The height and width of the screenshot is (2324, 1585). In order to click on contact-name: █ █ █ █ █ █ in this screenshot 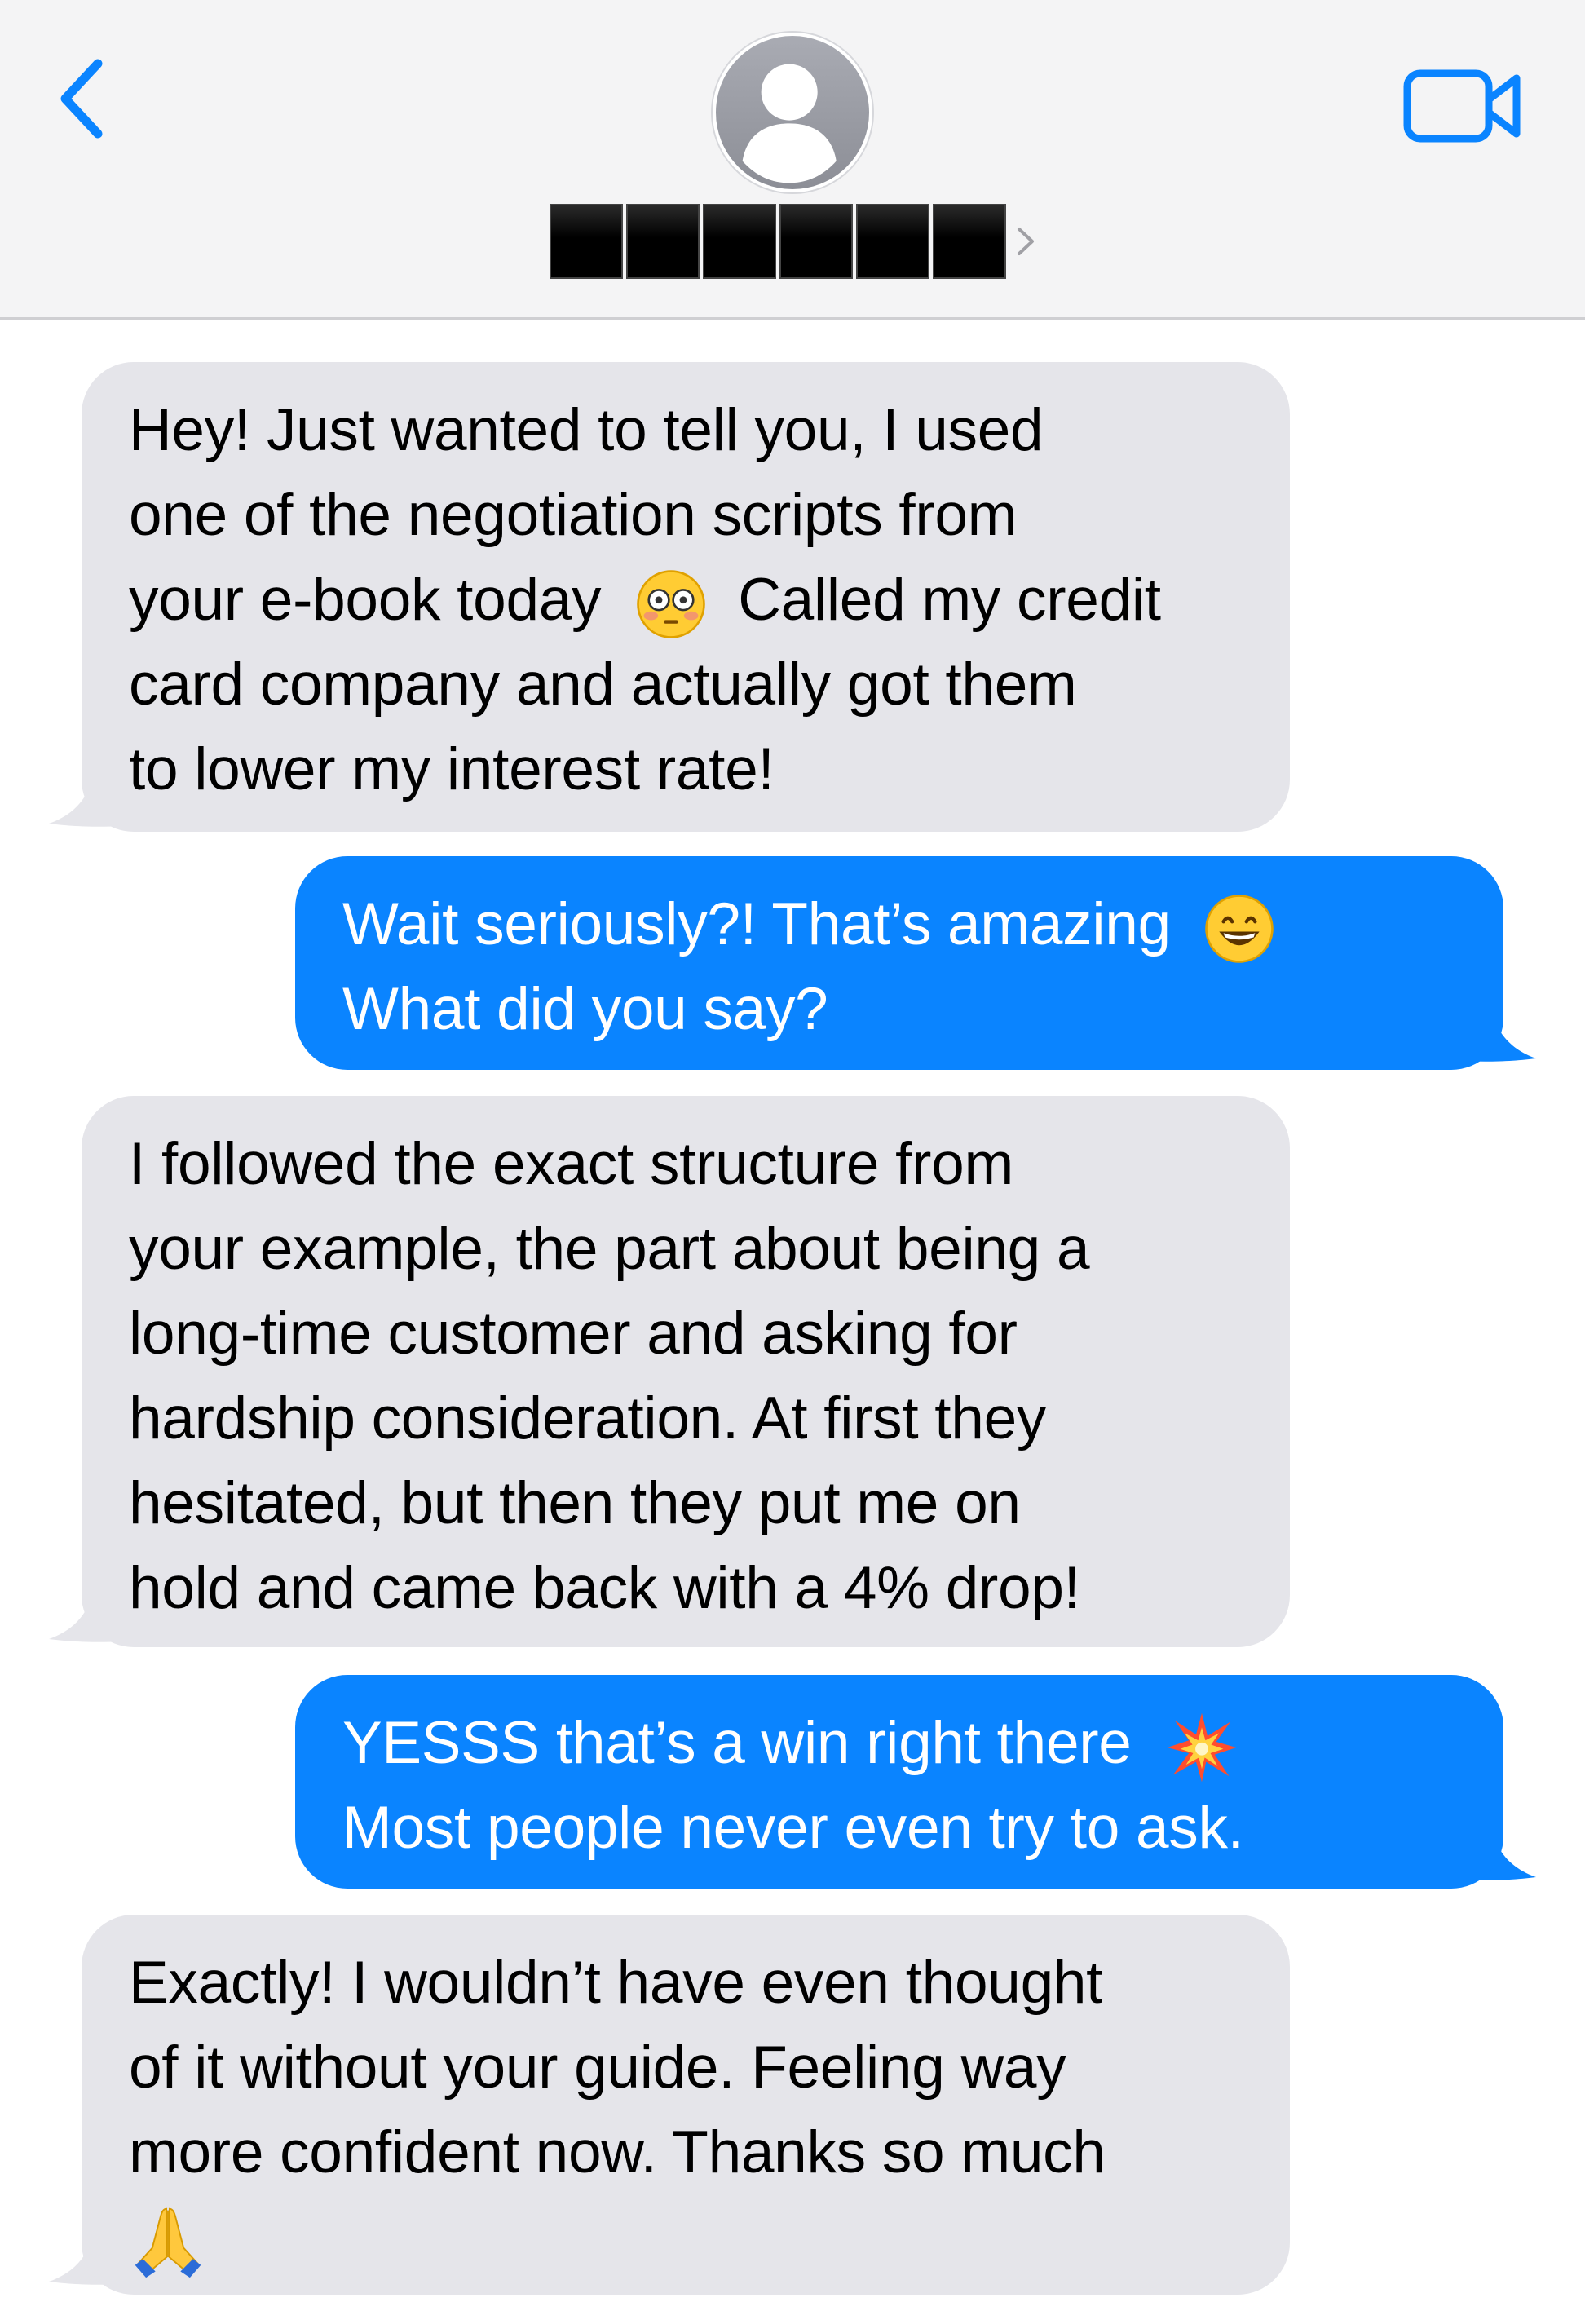, I will do `click(793, 241)`.